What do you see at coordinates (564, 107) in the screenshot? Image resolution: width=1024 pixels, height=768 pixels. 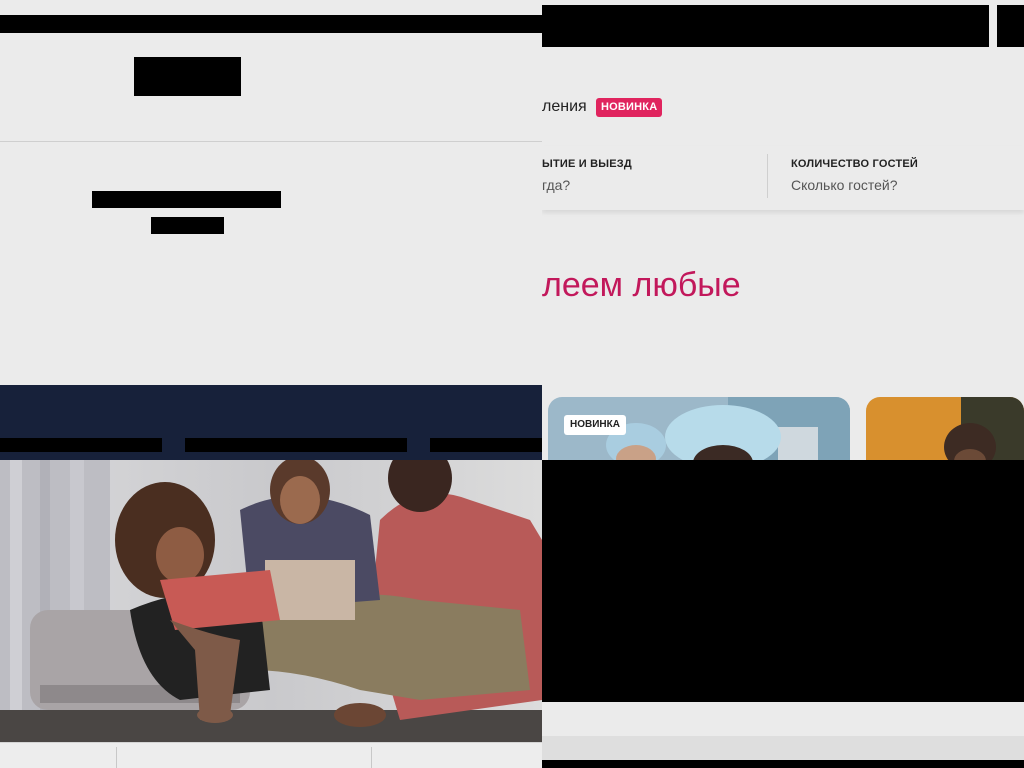 I see `nav-item-label: ления` at bounding box center [564, 107].